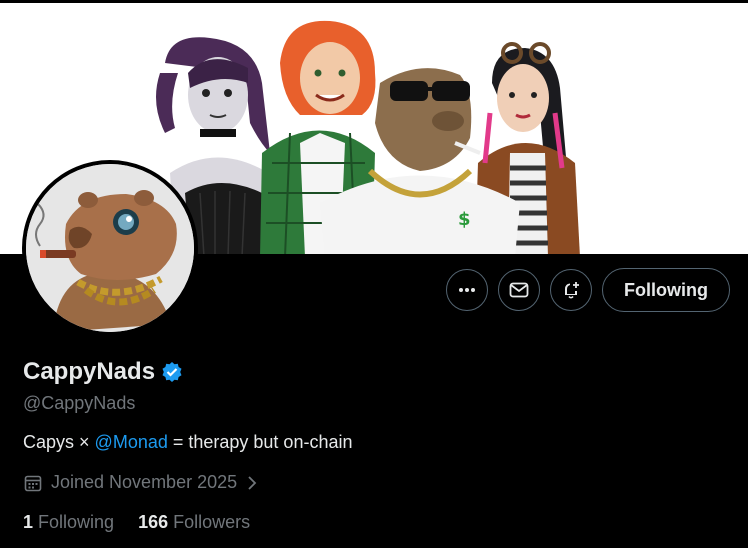 This screenshot has height=548, width=748. Describe the element at coordinates (212, 522) in the screenshot. I see `followers-label: Followers` at that location.